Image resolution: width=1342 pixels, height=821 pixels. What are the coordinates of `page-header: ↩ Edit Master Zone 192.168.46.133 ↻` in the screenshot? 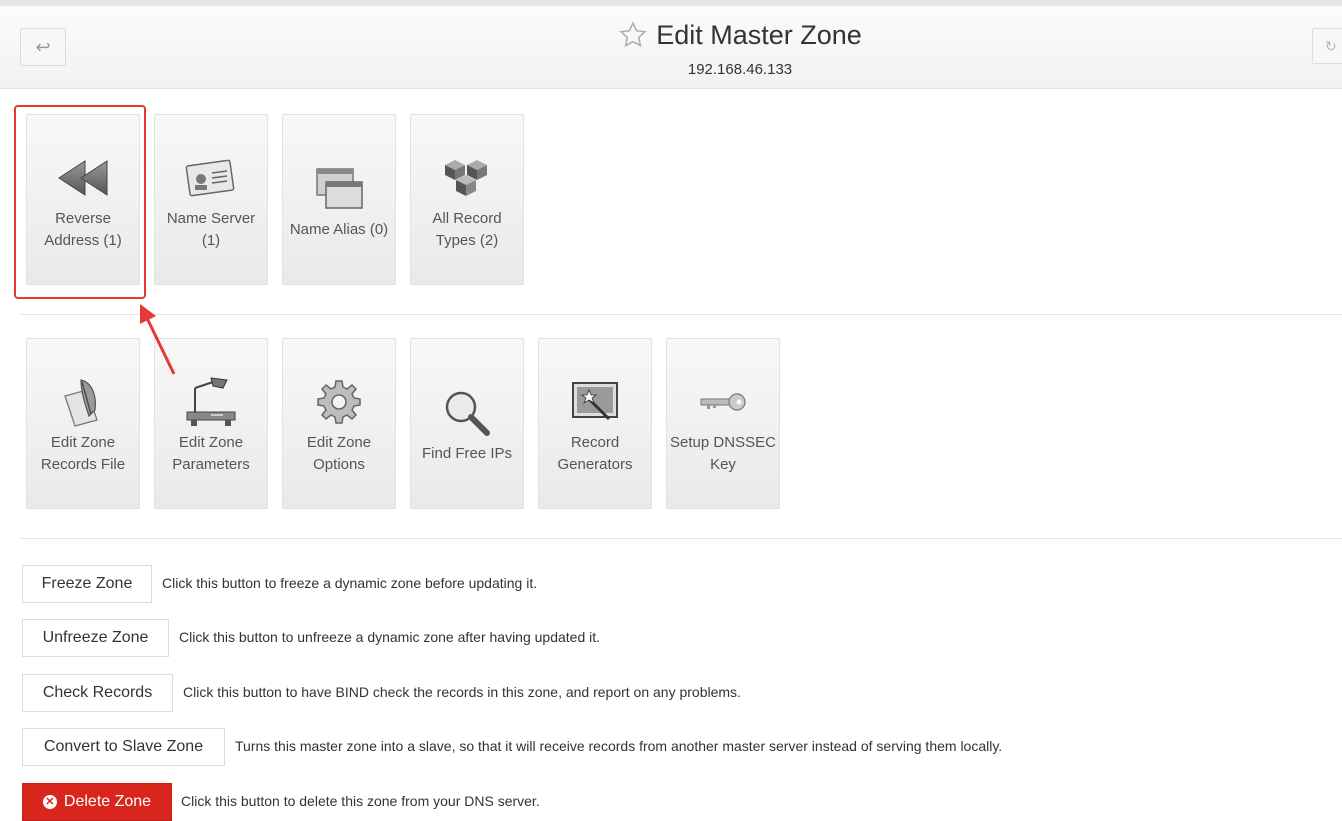 It's located at (671, 47).